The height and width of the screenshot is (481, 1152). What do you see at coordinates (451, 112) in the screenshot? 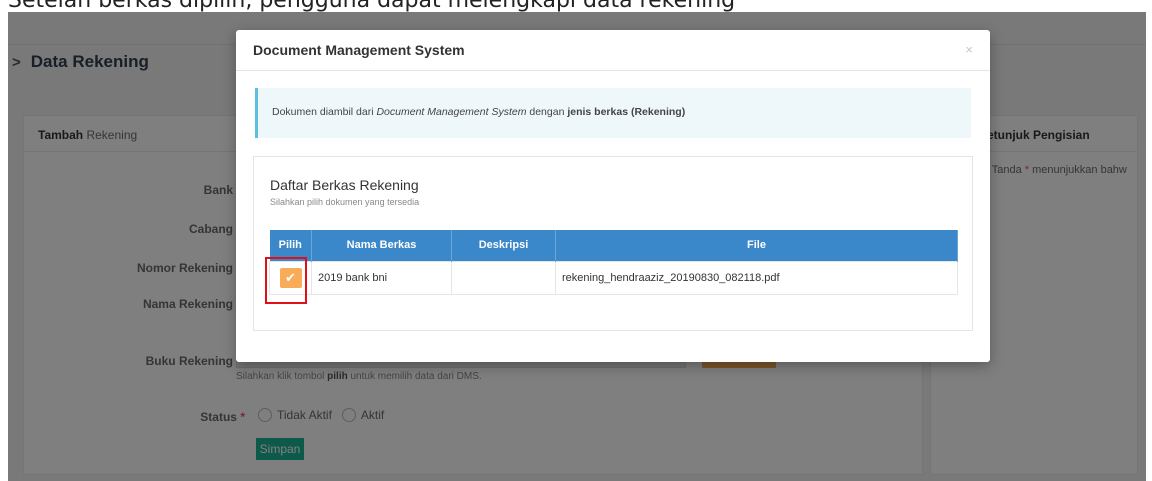
I see `alert-italic: Document Management System` at bounding box center [451, 112].